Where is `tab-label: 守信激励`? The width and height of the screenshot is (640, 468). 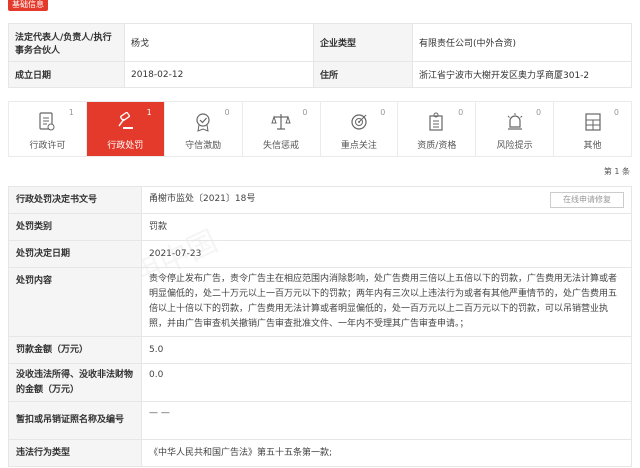 tab-label: 守信激励 is located at coordinates (203, 146).